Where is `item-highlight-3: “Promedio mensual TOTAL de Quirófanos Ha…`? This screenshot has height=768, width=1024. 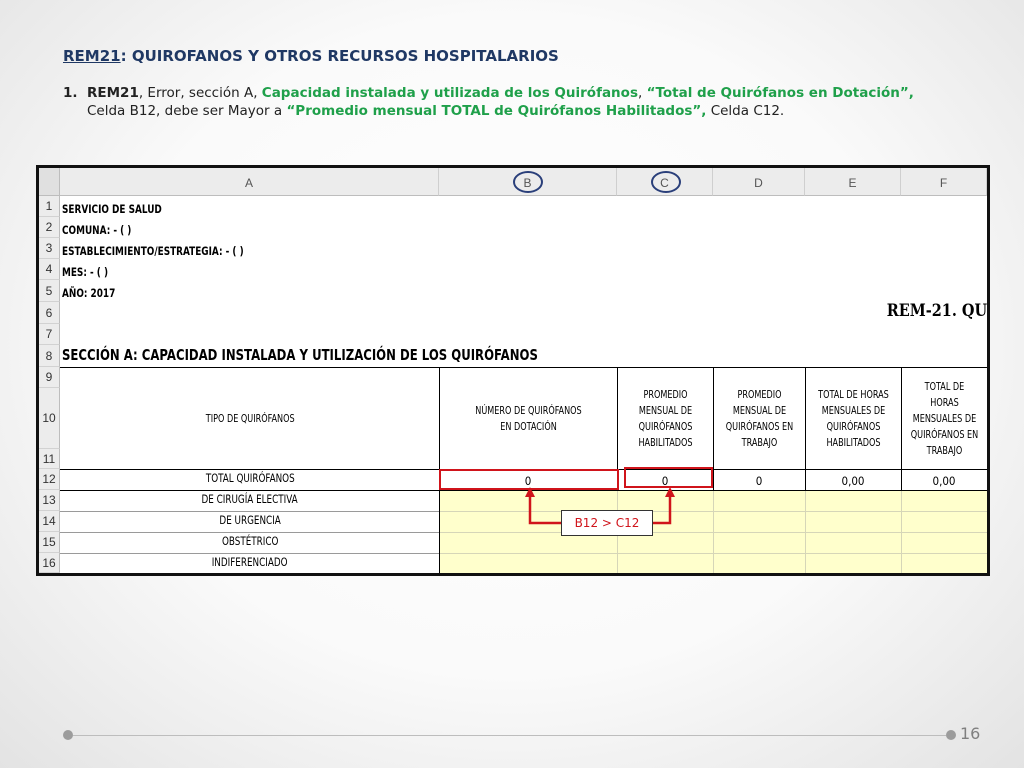 item-highlight-3: “Promedio mensual TOTAL de Quirófanos Ha… is located at coordinates (496, 111).